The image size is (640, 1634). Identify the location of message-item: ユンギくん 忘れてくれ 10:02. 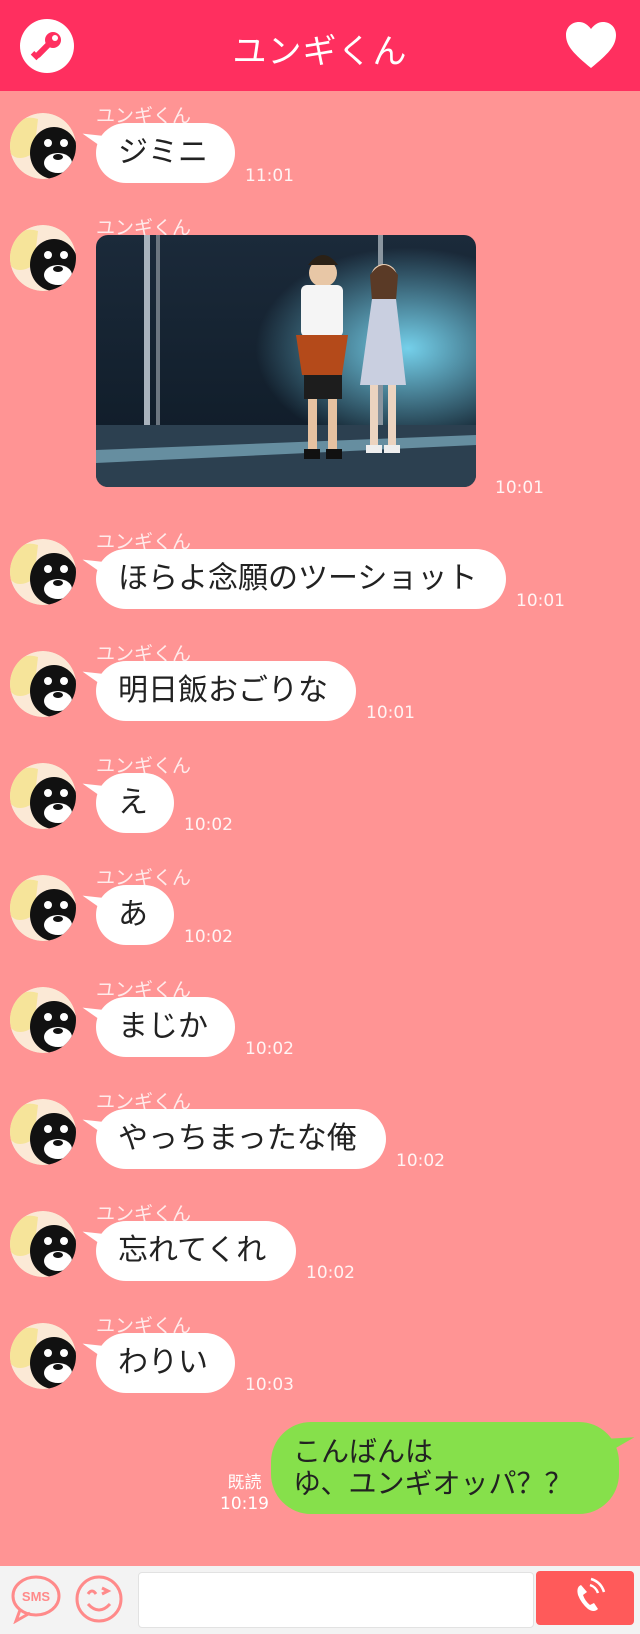
(320, 1244).